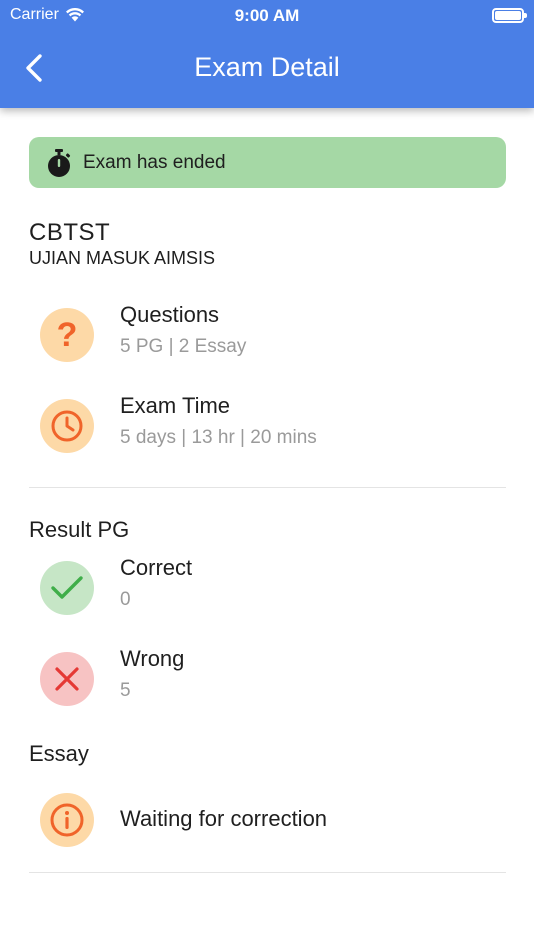 This screenshot has width=534, height=950. I want to click on exam-time-title: Exam Time, so click(175, 405).